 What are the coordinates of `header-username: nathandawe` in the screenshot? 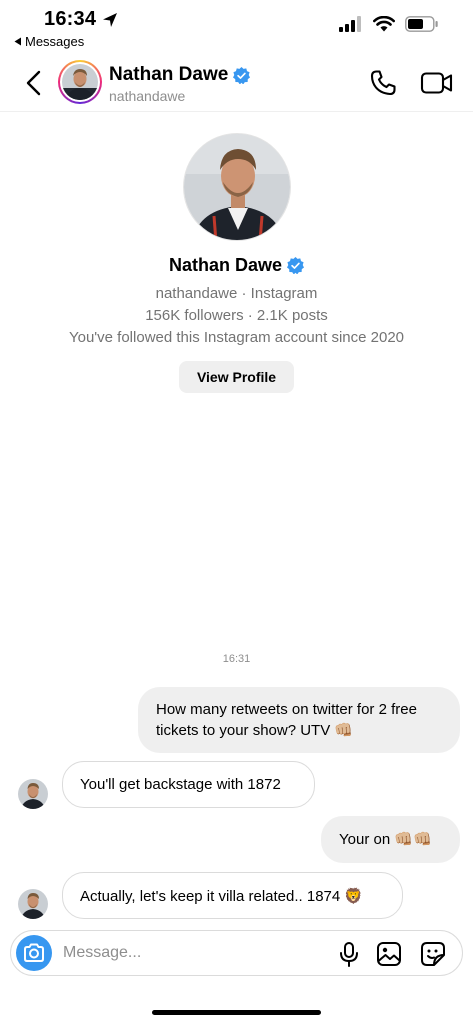 It's located at (147, 96).